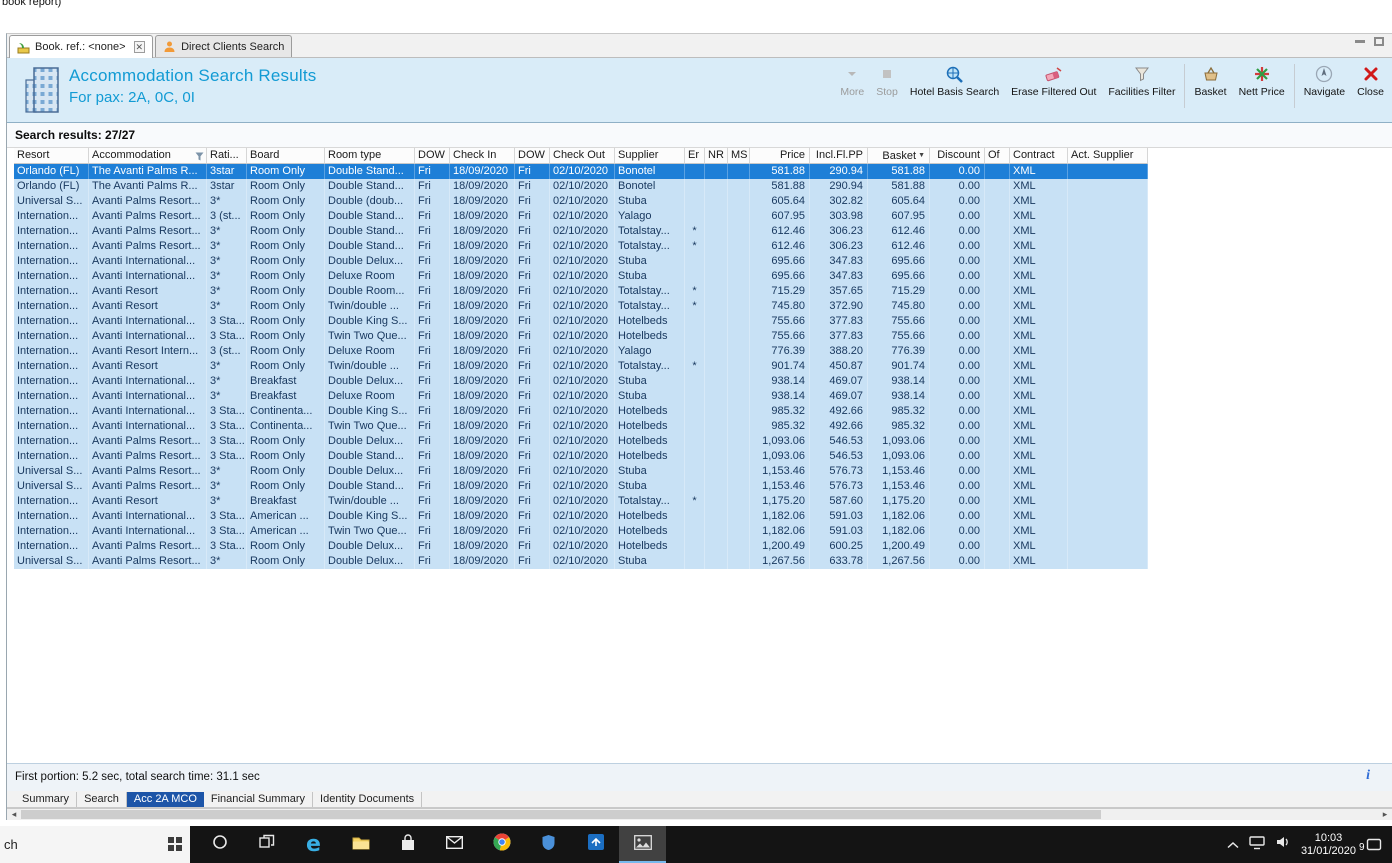 This screenshot has height=863, width=1392. I want to click on column-header-board: Board, so click(286, 156).